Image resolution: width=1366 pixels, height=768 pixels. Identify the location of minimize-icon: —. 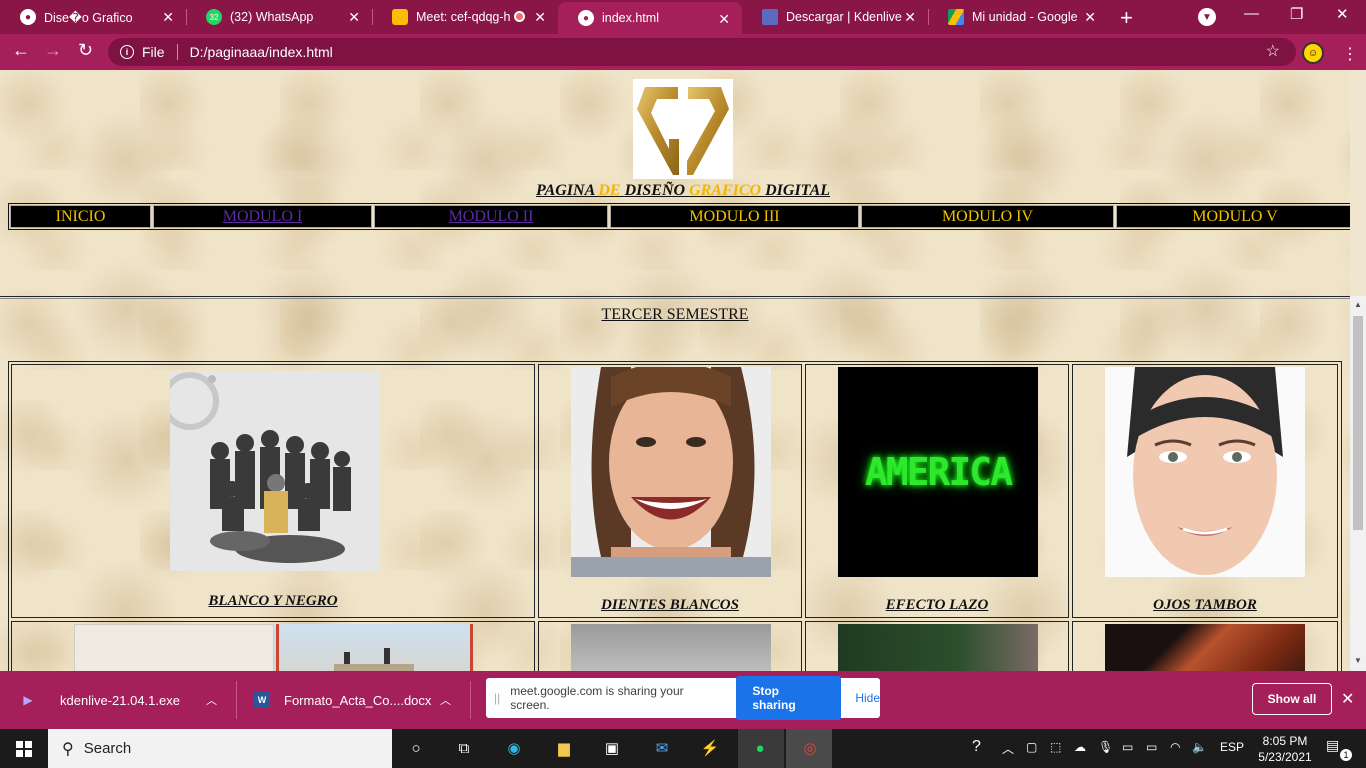
(1251, 13).